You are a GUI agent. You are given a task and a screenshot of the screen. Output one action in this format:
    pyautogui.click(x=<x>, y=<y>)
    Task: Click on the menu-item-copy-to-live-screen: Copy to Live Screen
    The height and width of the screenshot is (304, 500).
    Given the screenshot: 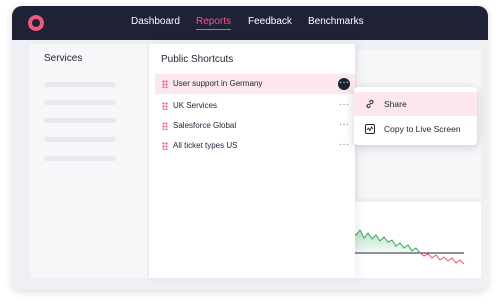 What is the action you would take?
    pyautogui.click(x=415, y=129)
    